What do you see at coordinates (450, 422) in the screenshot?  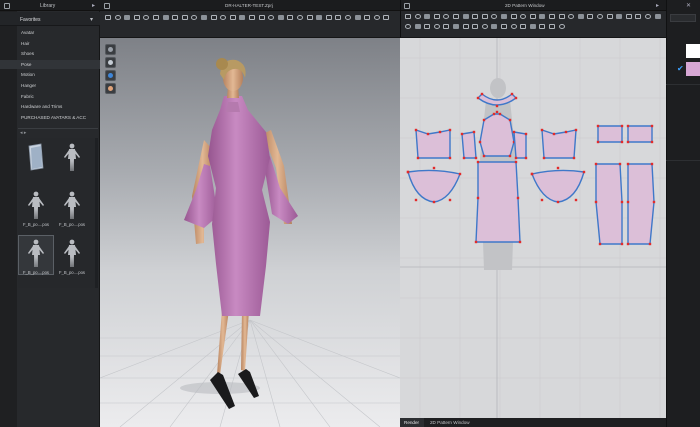 I see `tab-2d-pattern-window: 2D Pattern Window` at bounding box center [450, 422].